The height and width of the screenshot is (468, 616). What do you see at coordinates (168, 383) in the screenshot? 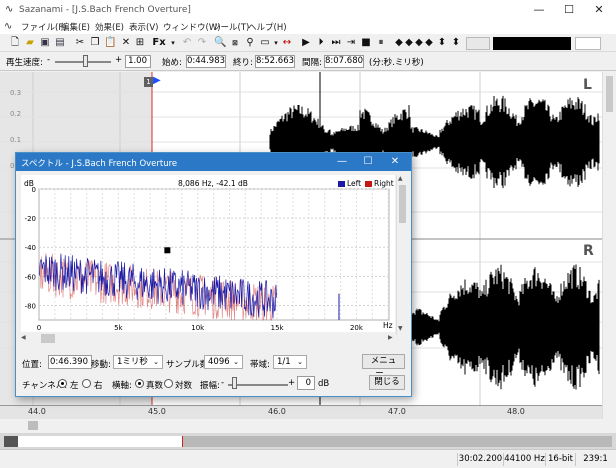
I see `axis-log-radio` at bounding box center [168, 383].